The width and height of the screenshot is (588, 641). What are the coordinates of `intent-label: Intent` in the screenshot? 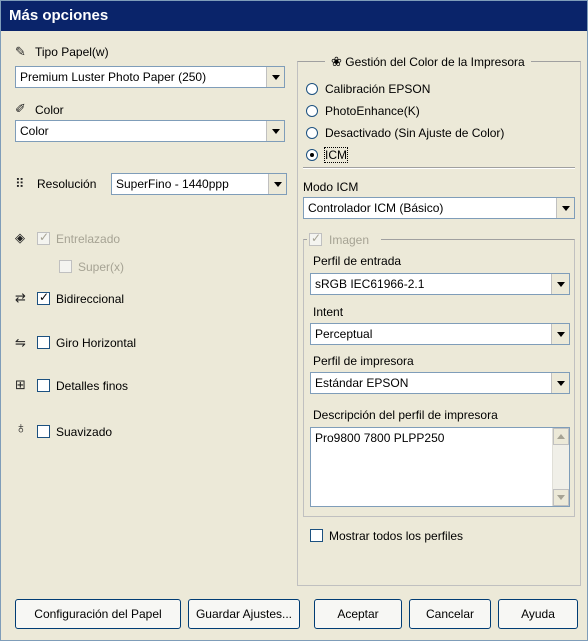 It's located at (328, 312).